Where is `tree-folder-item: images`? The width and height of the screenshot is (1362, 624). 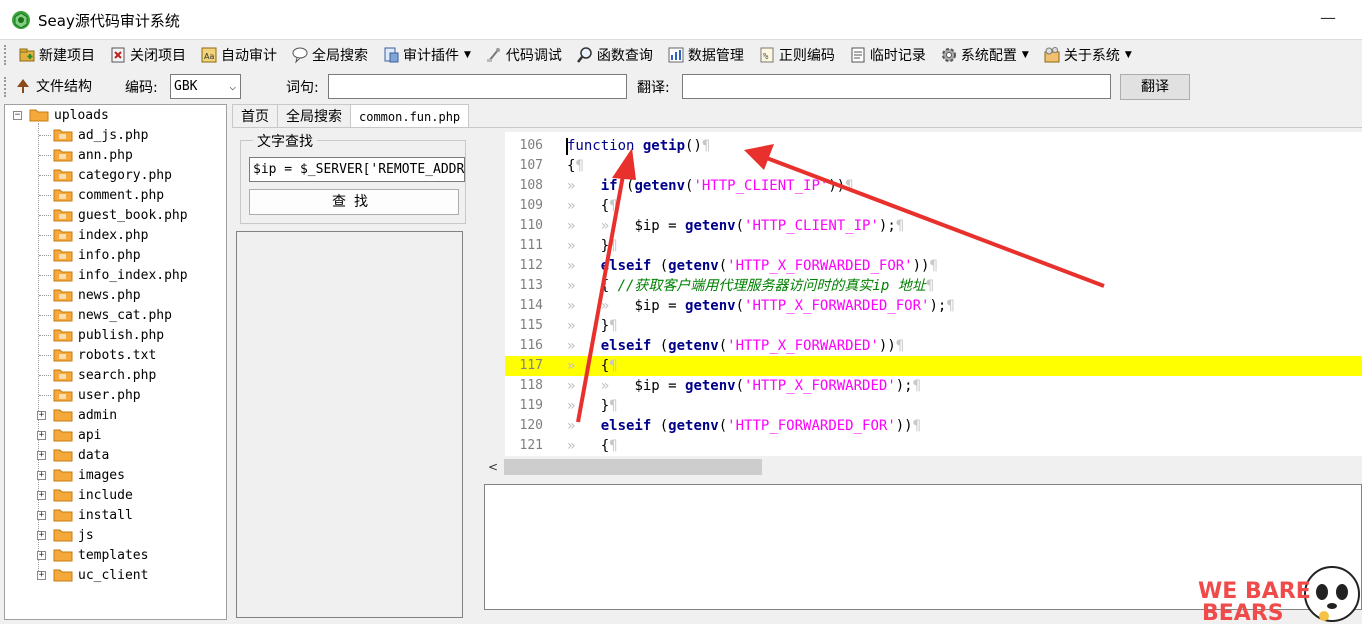
tree-folder-item: images is located at coordinates (89, 475).